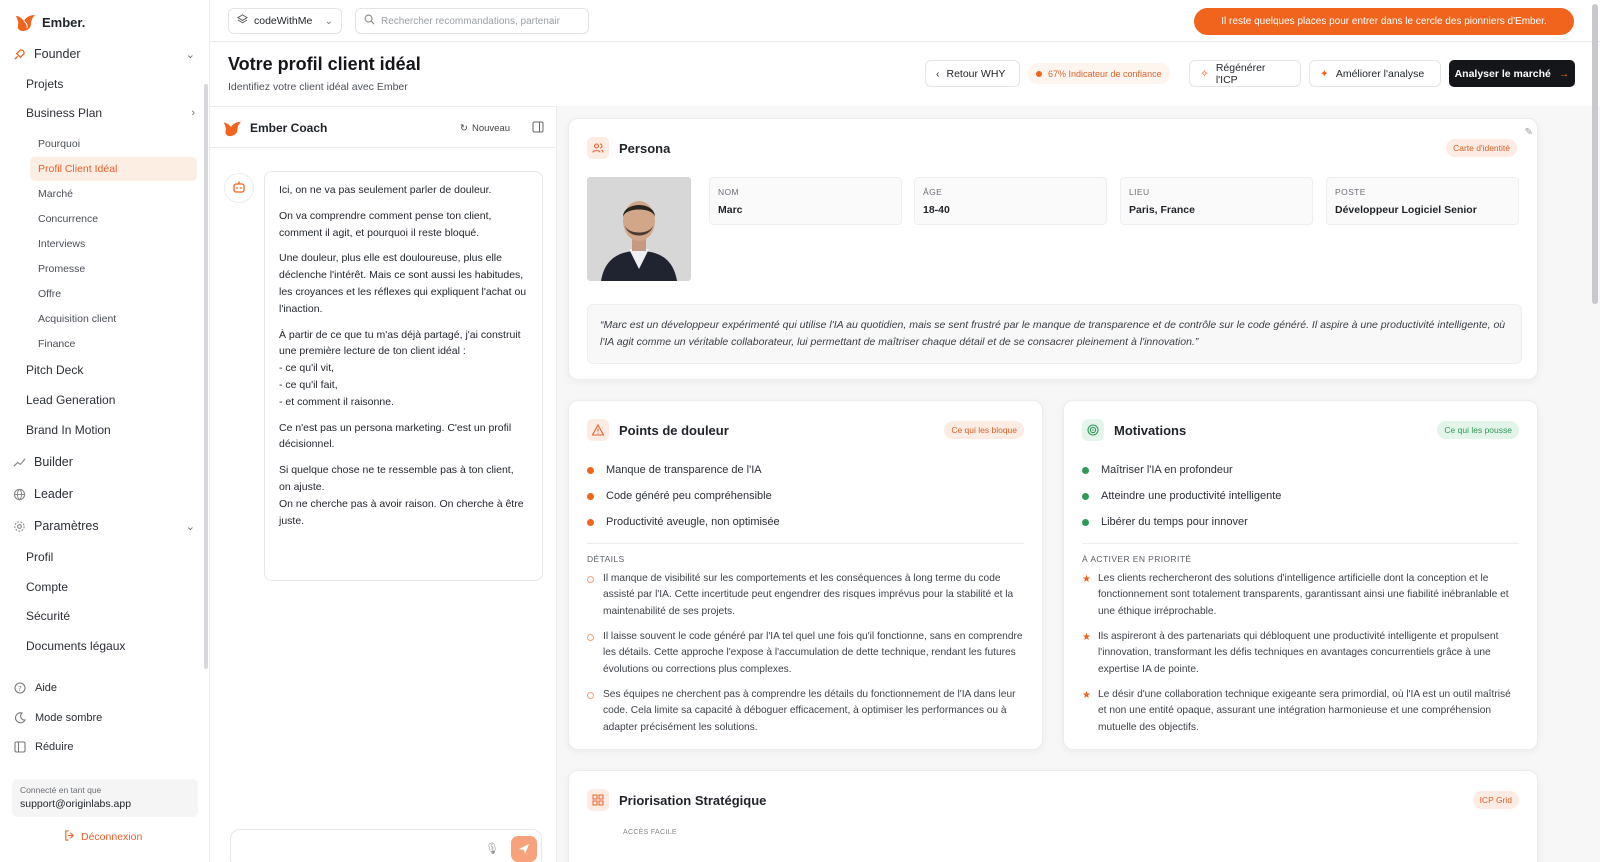 The width and height of the screenshot is (1600, 862). Describe the element at coordinates (57, 344) in the screenshot. I see `sidebar-item-label: Finance` at that location.